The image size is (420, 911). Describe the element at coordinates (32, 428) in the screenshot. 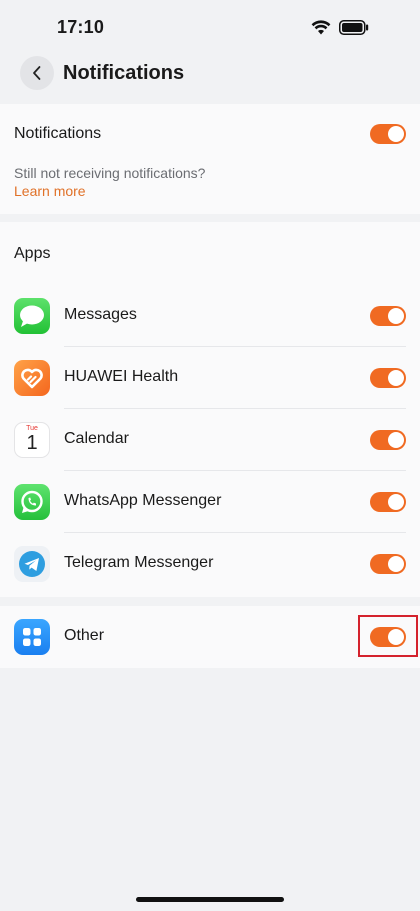

I see `calendar-icon-day: Tue` at that location.